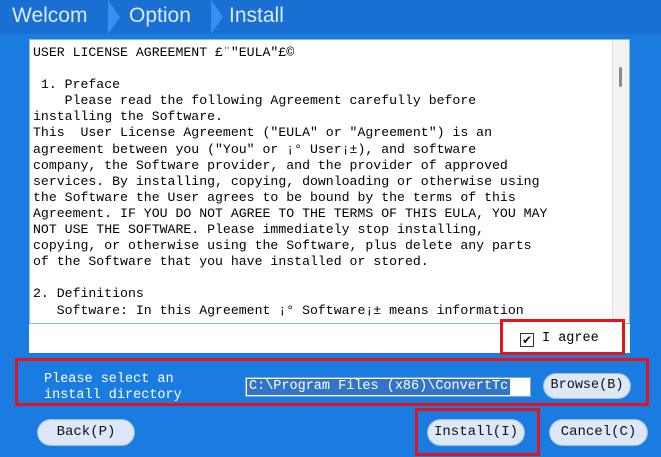  What do you see at coordinates (620, 77) in the screenshot?
I see `scrollbar-thumb` at bounding box center [620, 77].